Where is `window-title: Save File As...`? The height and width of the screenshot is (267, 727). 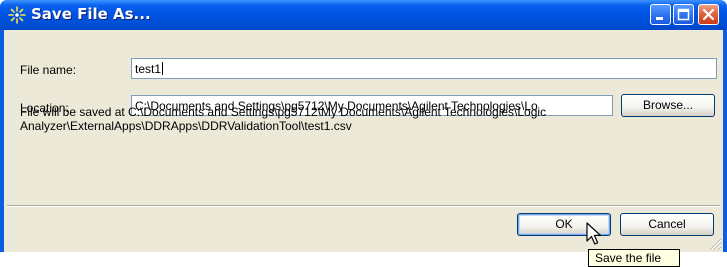 window-title: Save File As... is located at coordinates (91, 14).